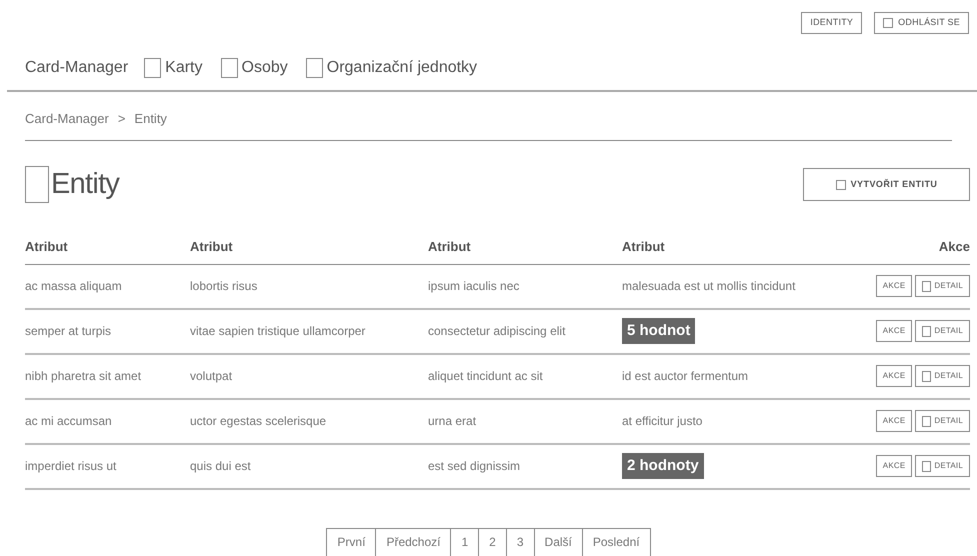 Image resolution: width=977 pixels, height=556 pixels. Describe the element at coordinates (685, 376) in the screenshot. I see `table-cell: id est auctor fermentum` at that location.